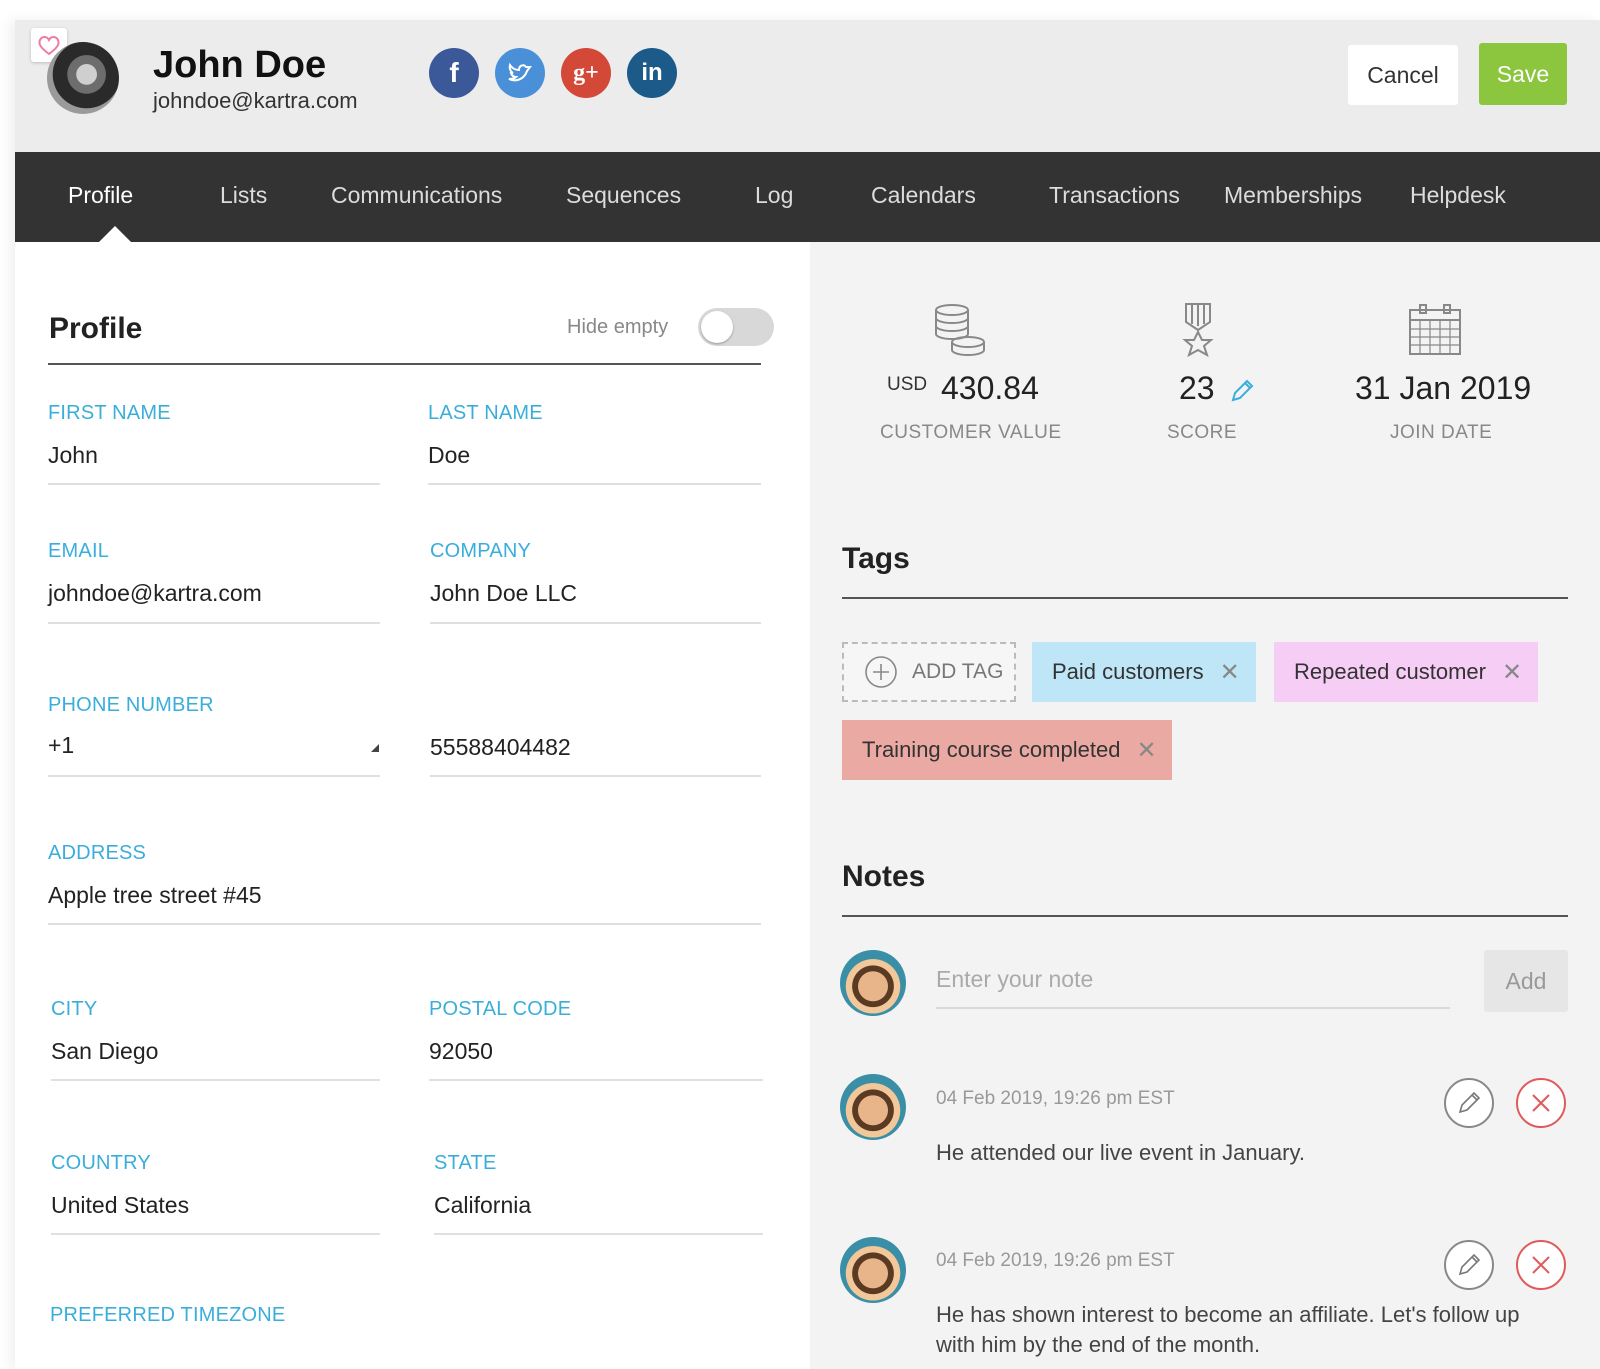  What do you see at coordinates (1098, 1344) in the screenshot?
I see `note-text-continued: with him by the end of the month.` at bounding box center [1098, 1344].